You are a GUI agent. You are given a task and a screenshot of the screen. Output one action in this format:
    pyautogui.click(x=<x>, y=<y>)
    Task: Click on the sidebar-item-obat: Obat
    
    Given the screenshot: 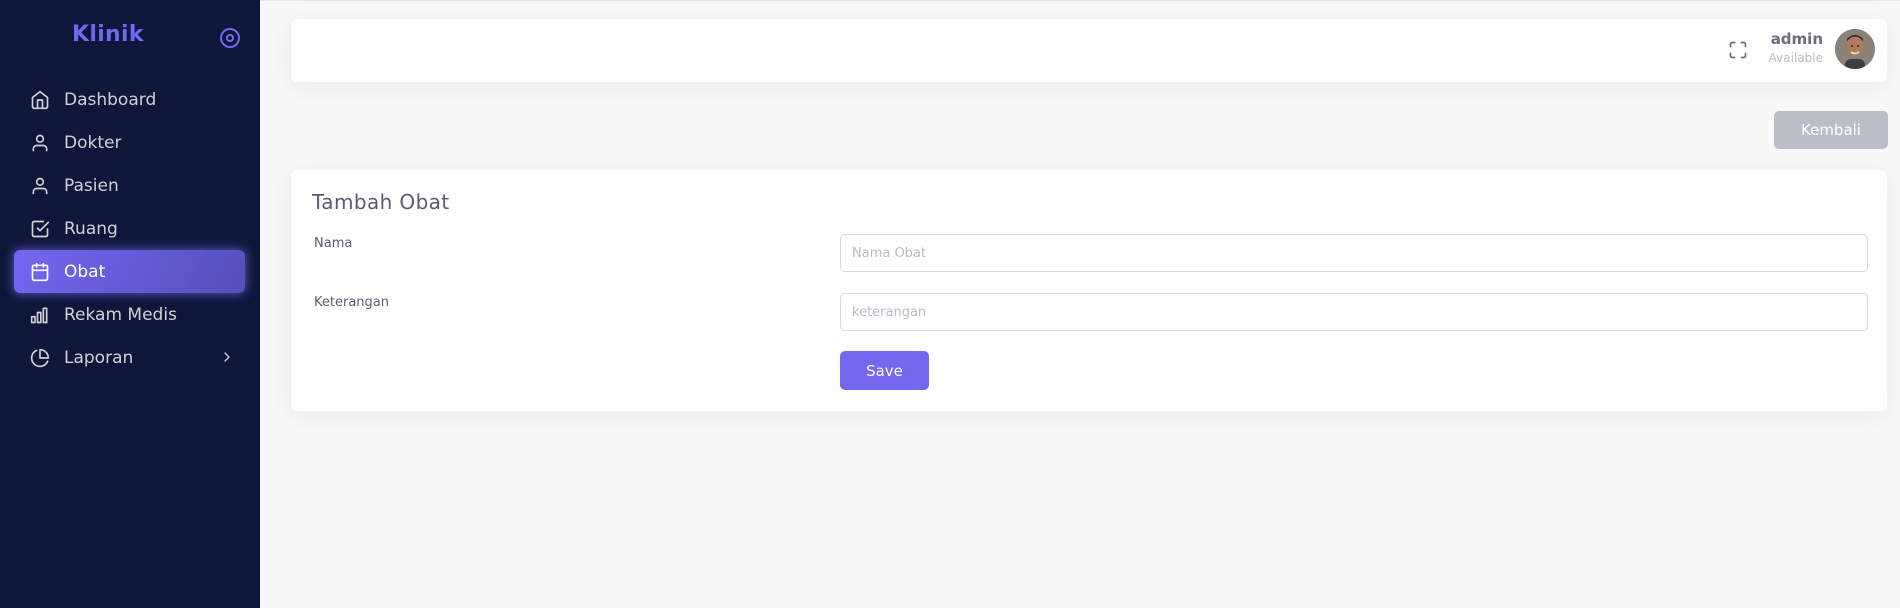 What is the action you would take?
    pyautogui.click(x=129, y=271)
    